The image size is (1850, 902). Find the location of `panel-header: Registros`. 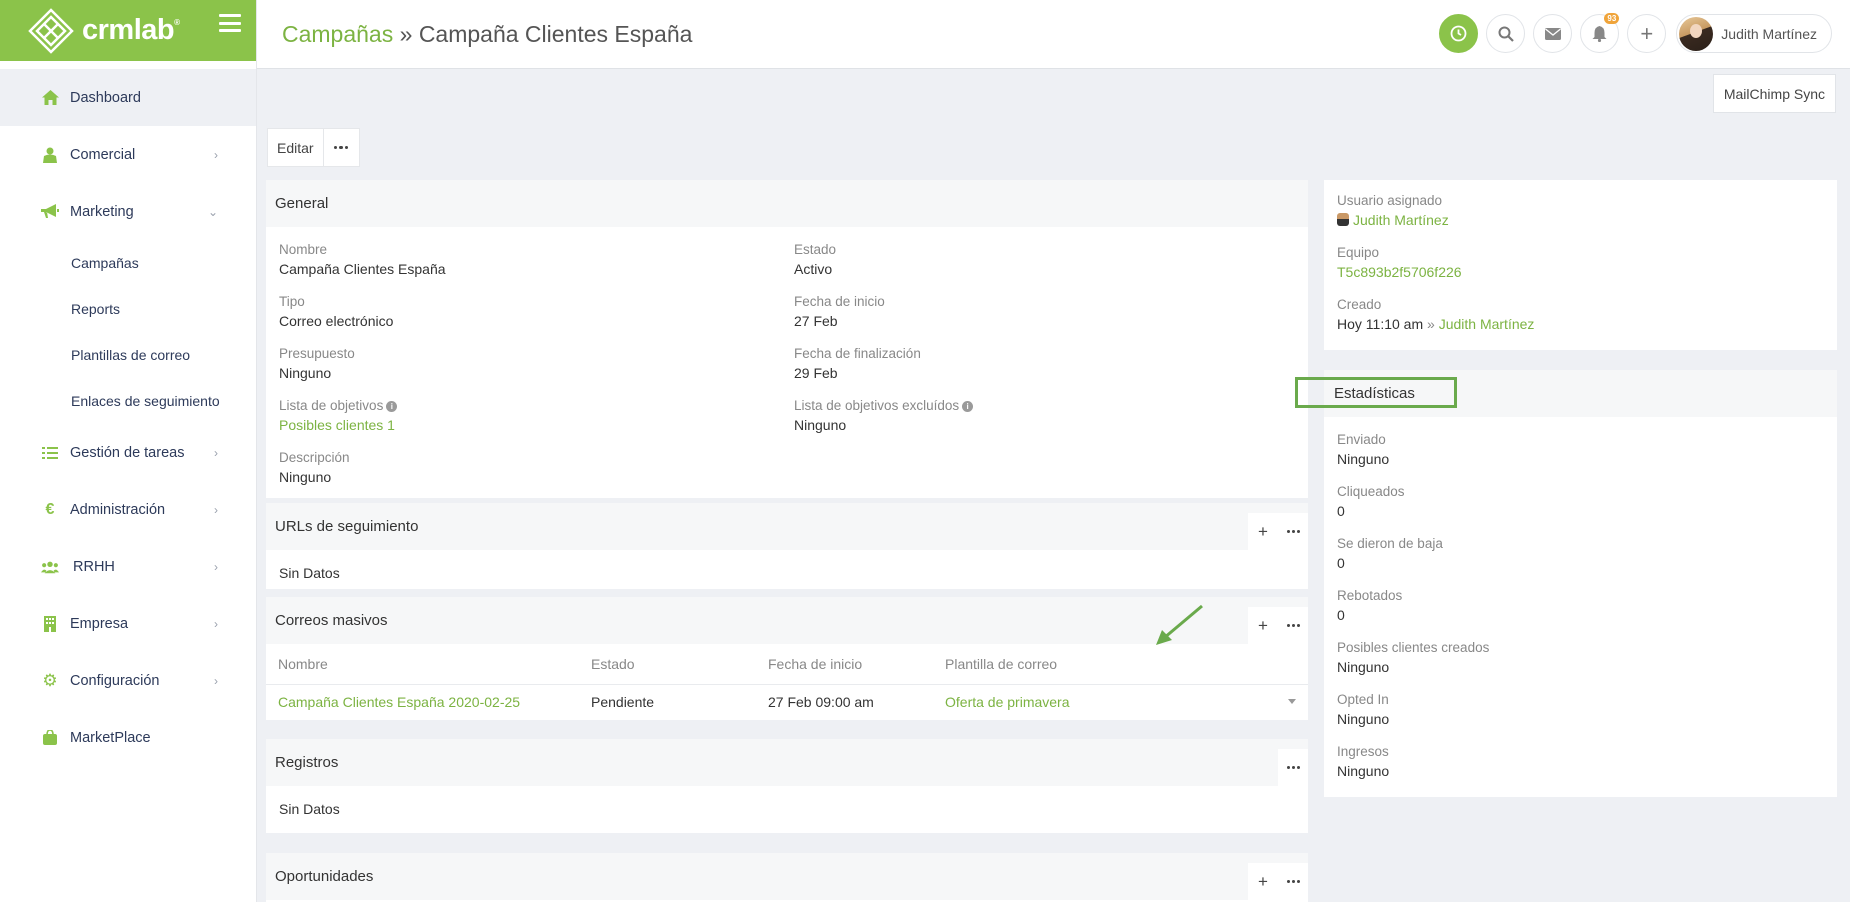

panel-header: Registros is located at coordinates (787, 762).